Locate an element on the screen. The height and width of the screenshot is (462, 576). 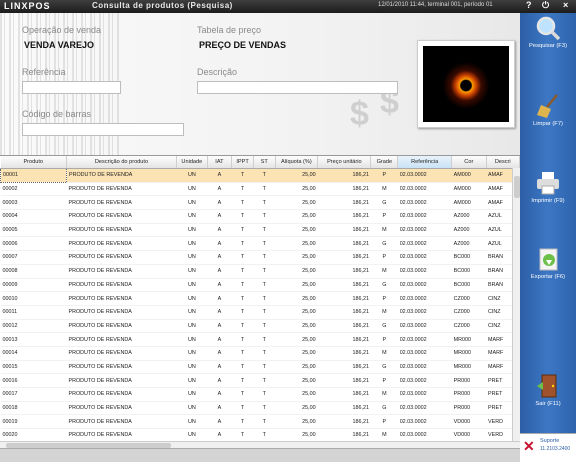
column-header: Referência is located at coordinates (425, 162).